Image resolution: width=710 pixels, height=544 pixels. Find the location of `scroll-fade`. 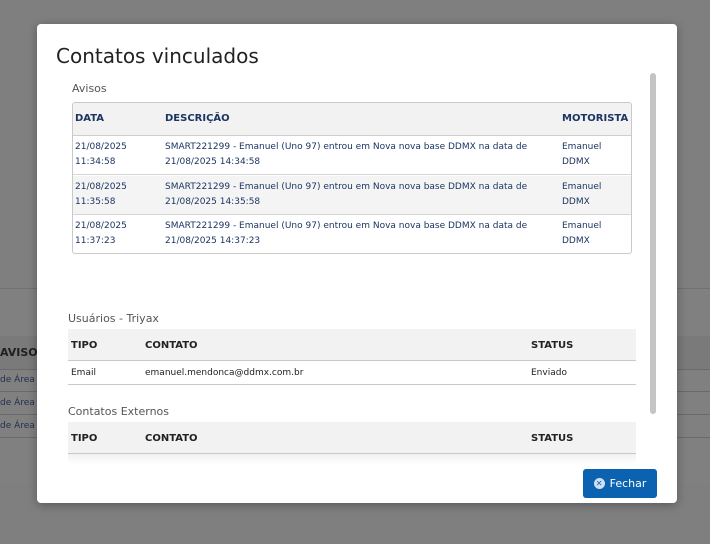

scroll-fade is located at coordinates (352, 459).